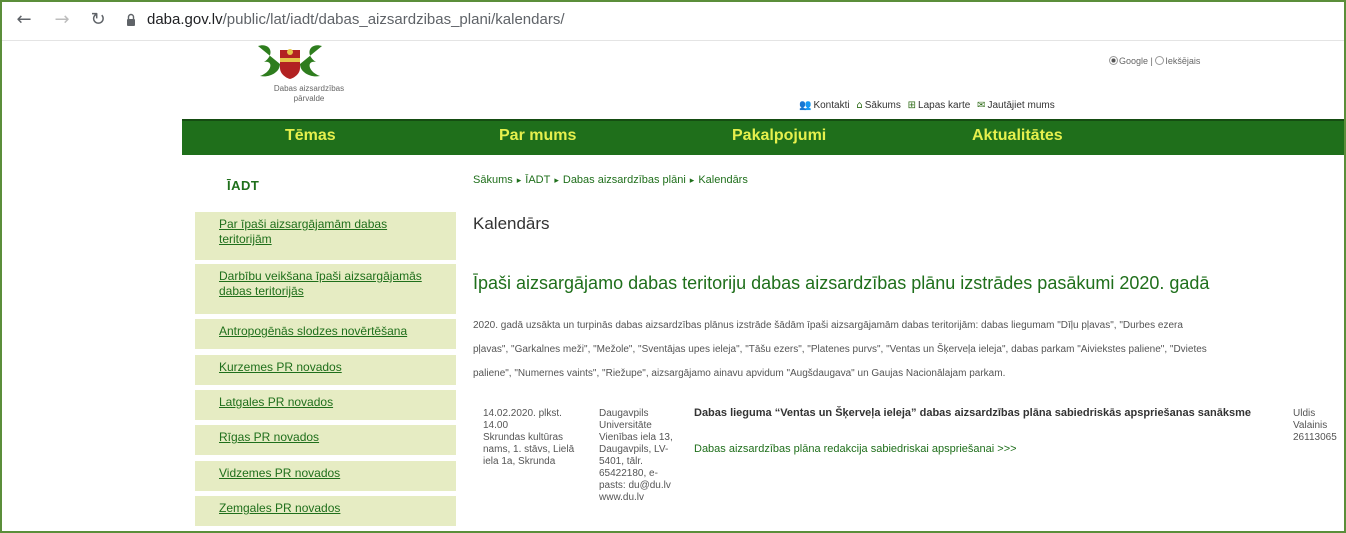  What do you see at coordinates (859, 105) in the screenshot?
I see `home-icon: ⌂` at bounding box center [859, 105].